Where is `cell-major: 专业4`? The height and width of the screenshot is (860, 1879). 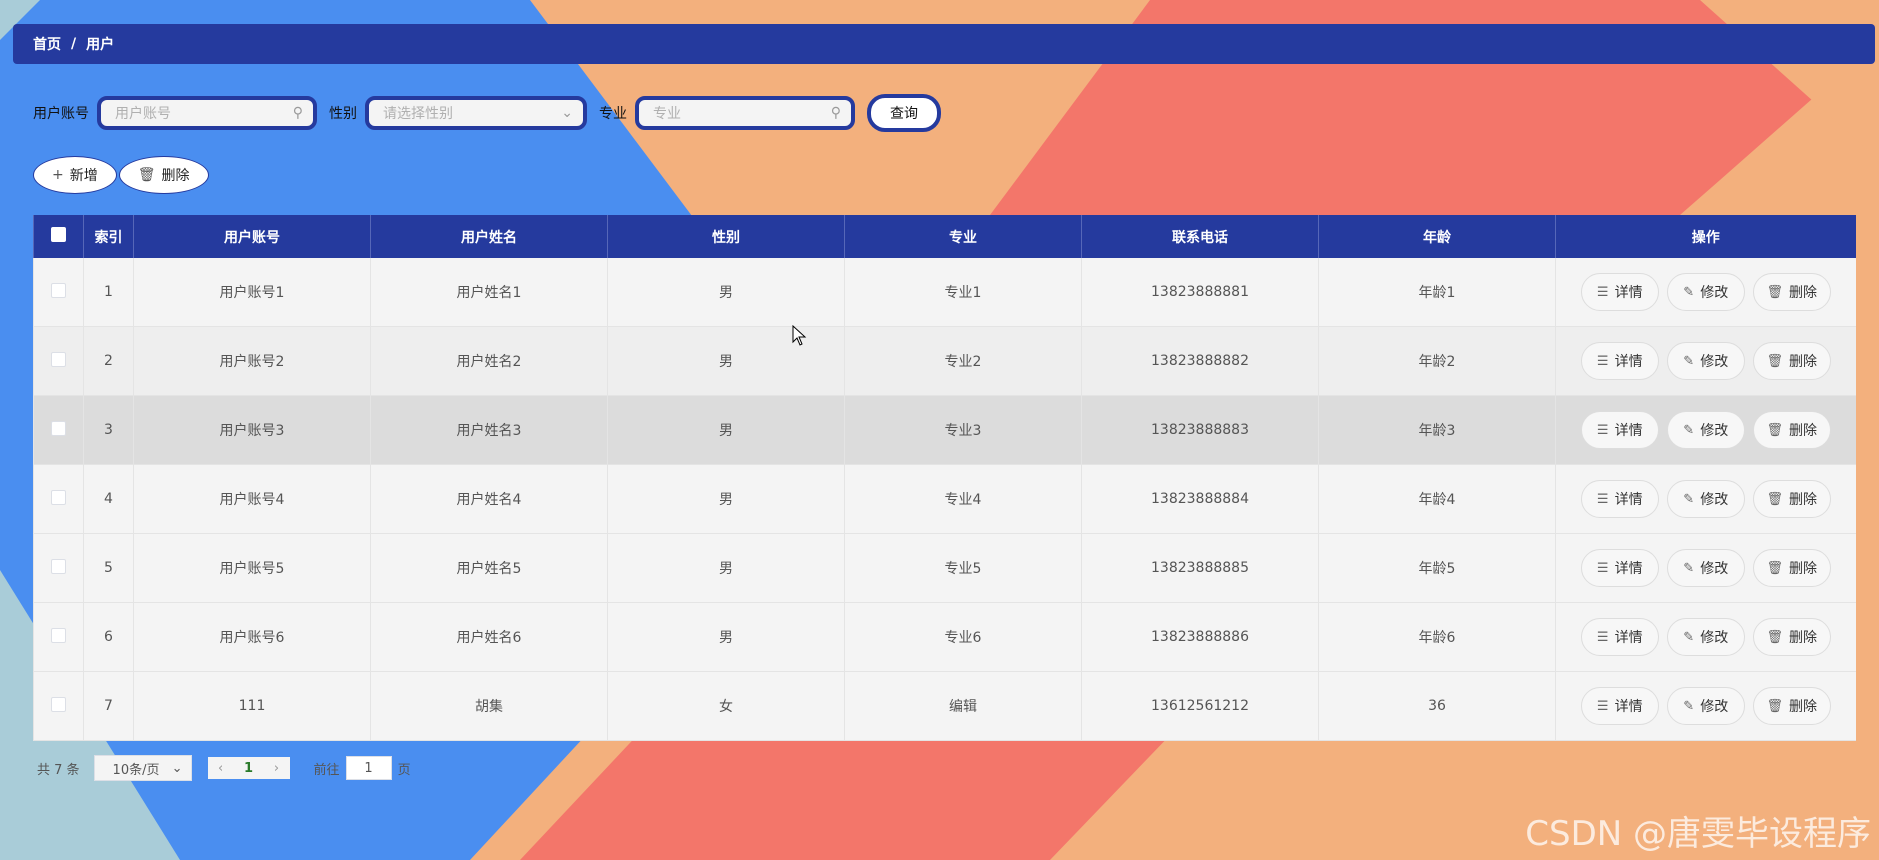 cell-major: 专业4 is located at coordinates (963, 499).